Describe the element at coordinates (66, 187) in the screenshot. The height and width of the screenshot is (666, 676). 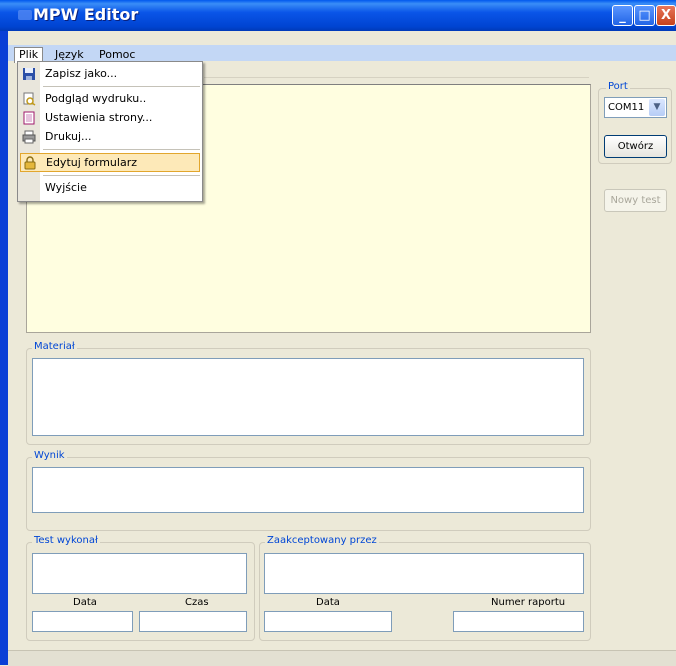
I see `menu-item-label: Wyjście` at that location.